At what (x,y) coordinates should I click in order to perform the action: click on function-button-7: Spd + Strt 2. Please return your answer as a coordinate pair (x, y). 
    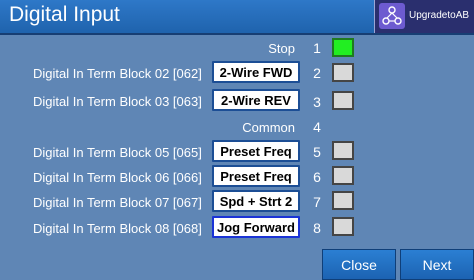
    Looking at the image, I should click on (256, 201).